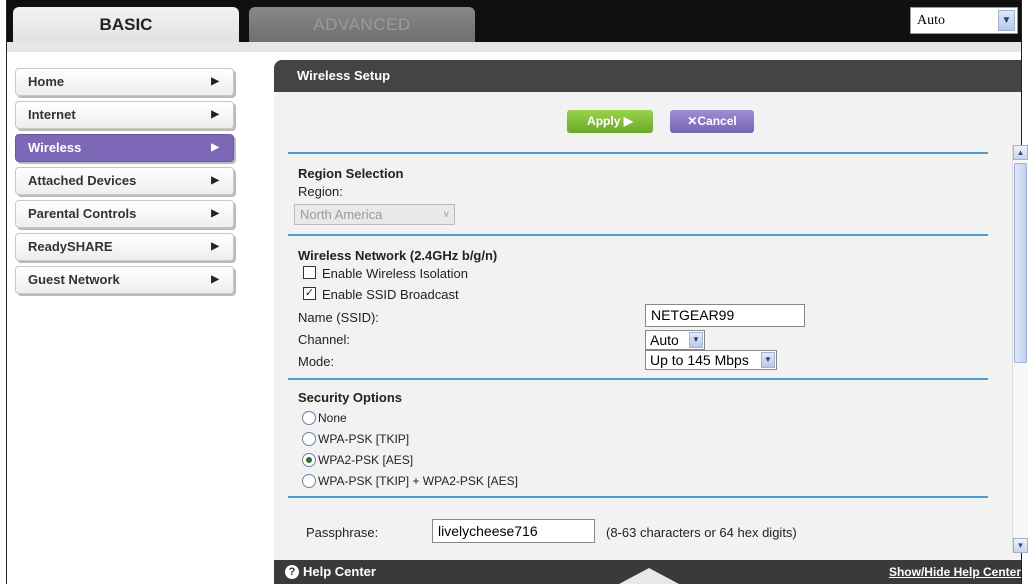 The image size is (1028, 584). I want to click on security-option-label: WPA2-PSK [AES], so click(366, 460).